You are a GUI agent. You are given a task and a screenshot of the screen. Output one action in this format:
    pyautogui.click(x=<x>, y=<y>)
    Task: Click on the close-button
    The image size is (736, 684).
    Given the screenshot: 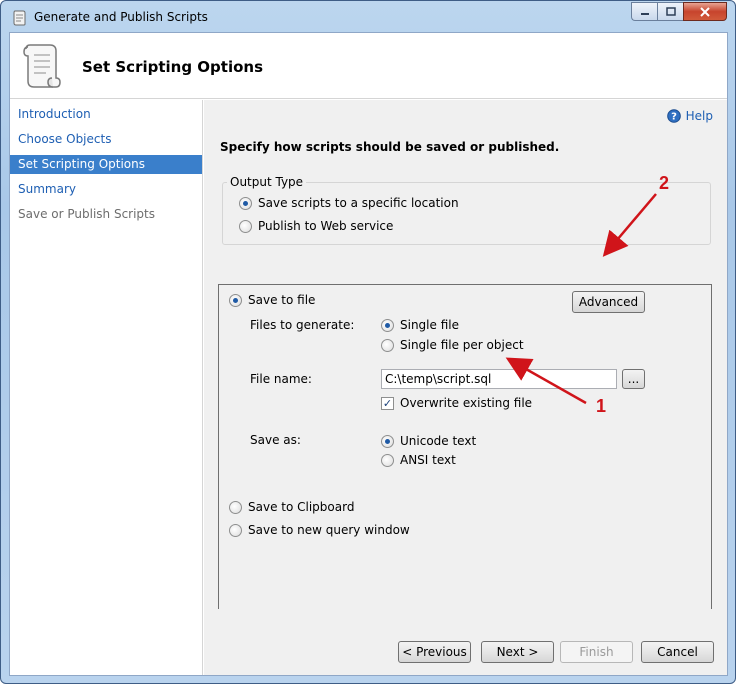 What is the action you would take?
    pyautogui.click(x=705, y=11)
    